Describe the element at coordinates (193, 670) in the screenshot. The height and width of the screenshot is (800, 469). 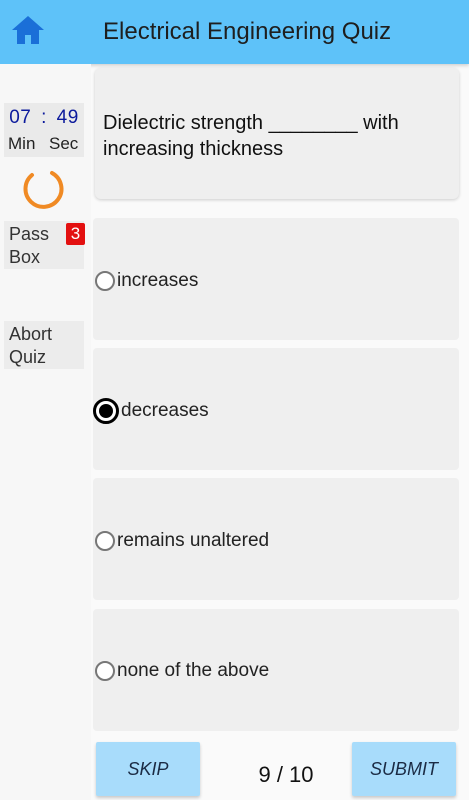
I see `option-label: none of the above` at that location.